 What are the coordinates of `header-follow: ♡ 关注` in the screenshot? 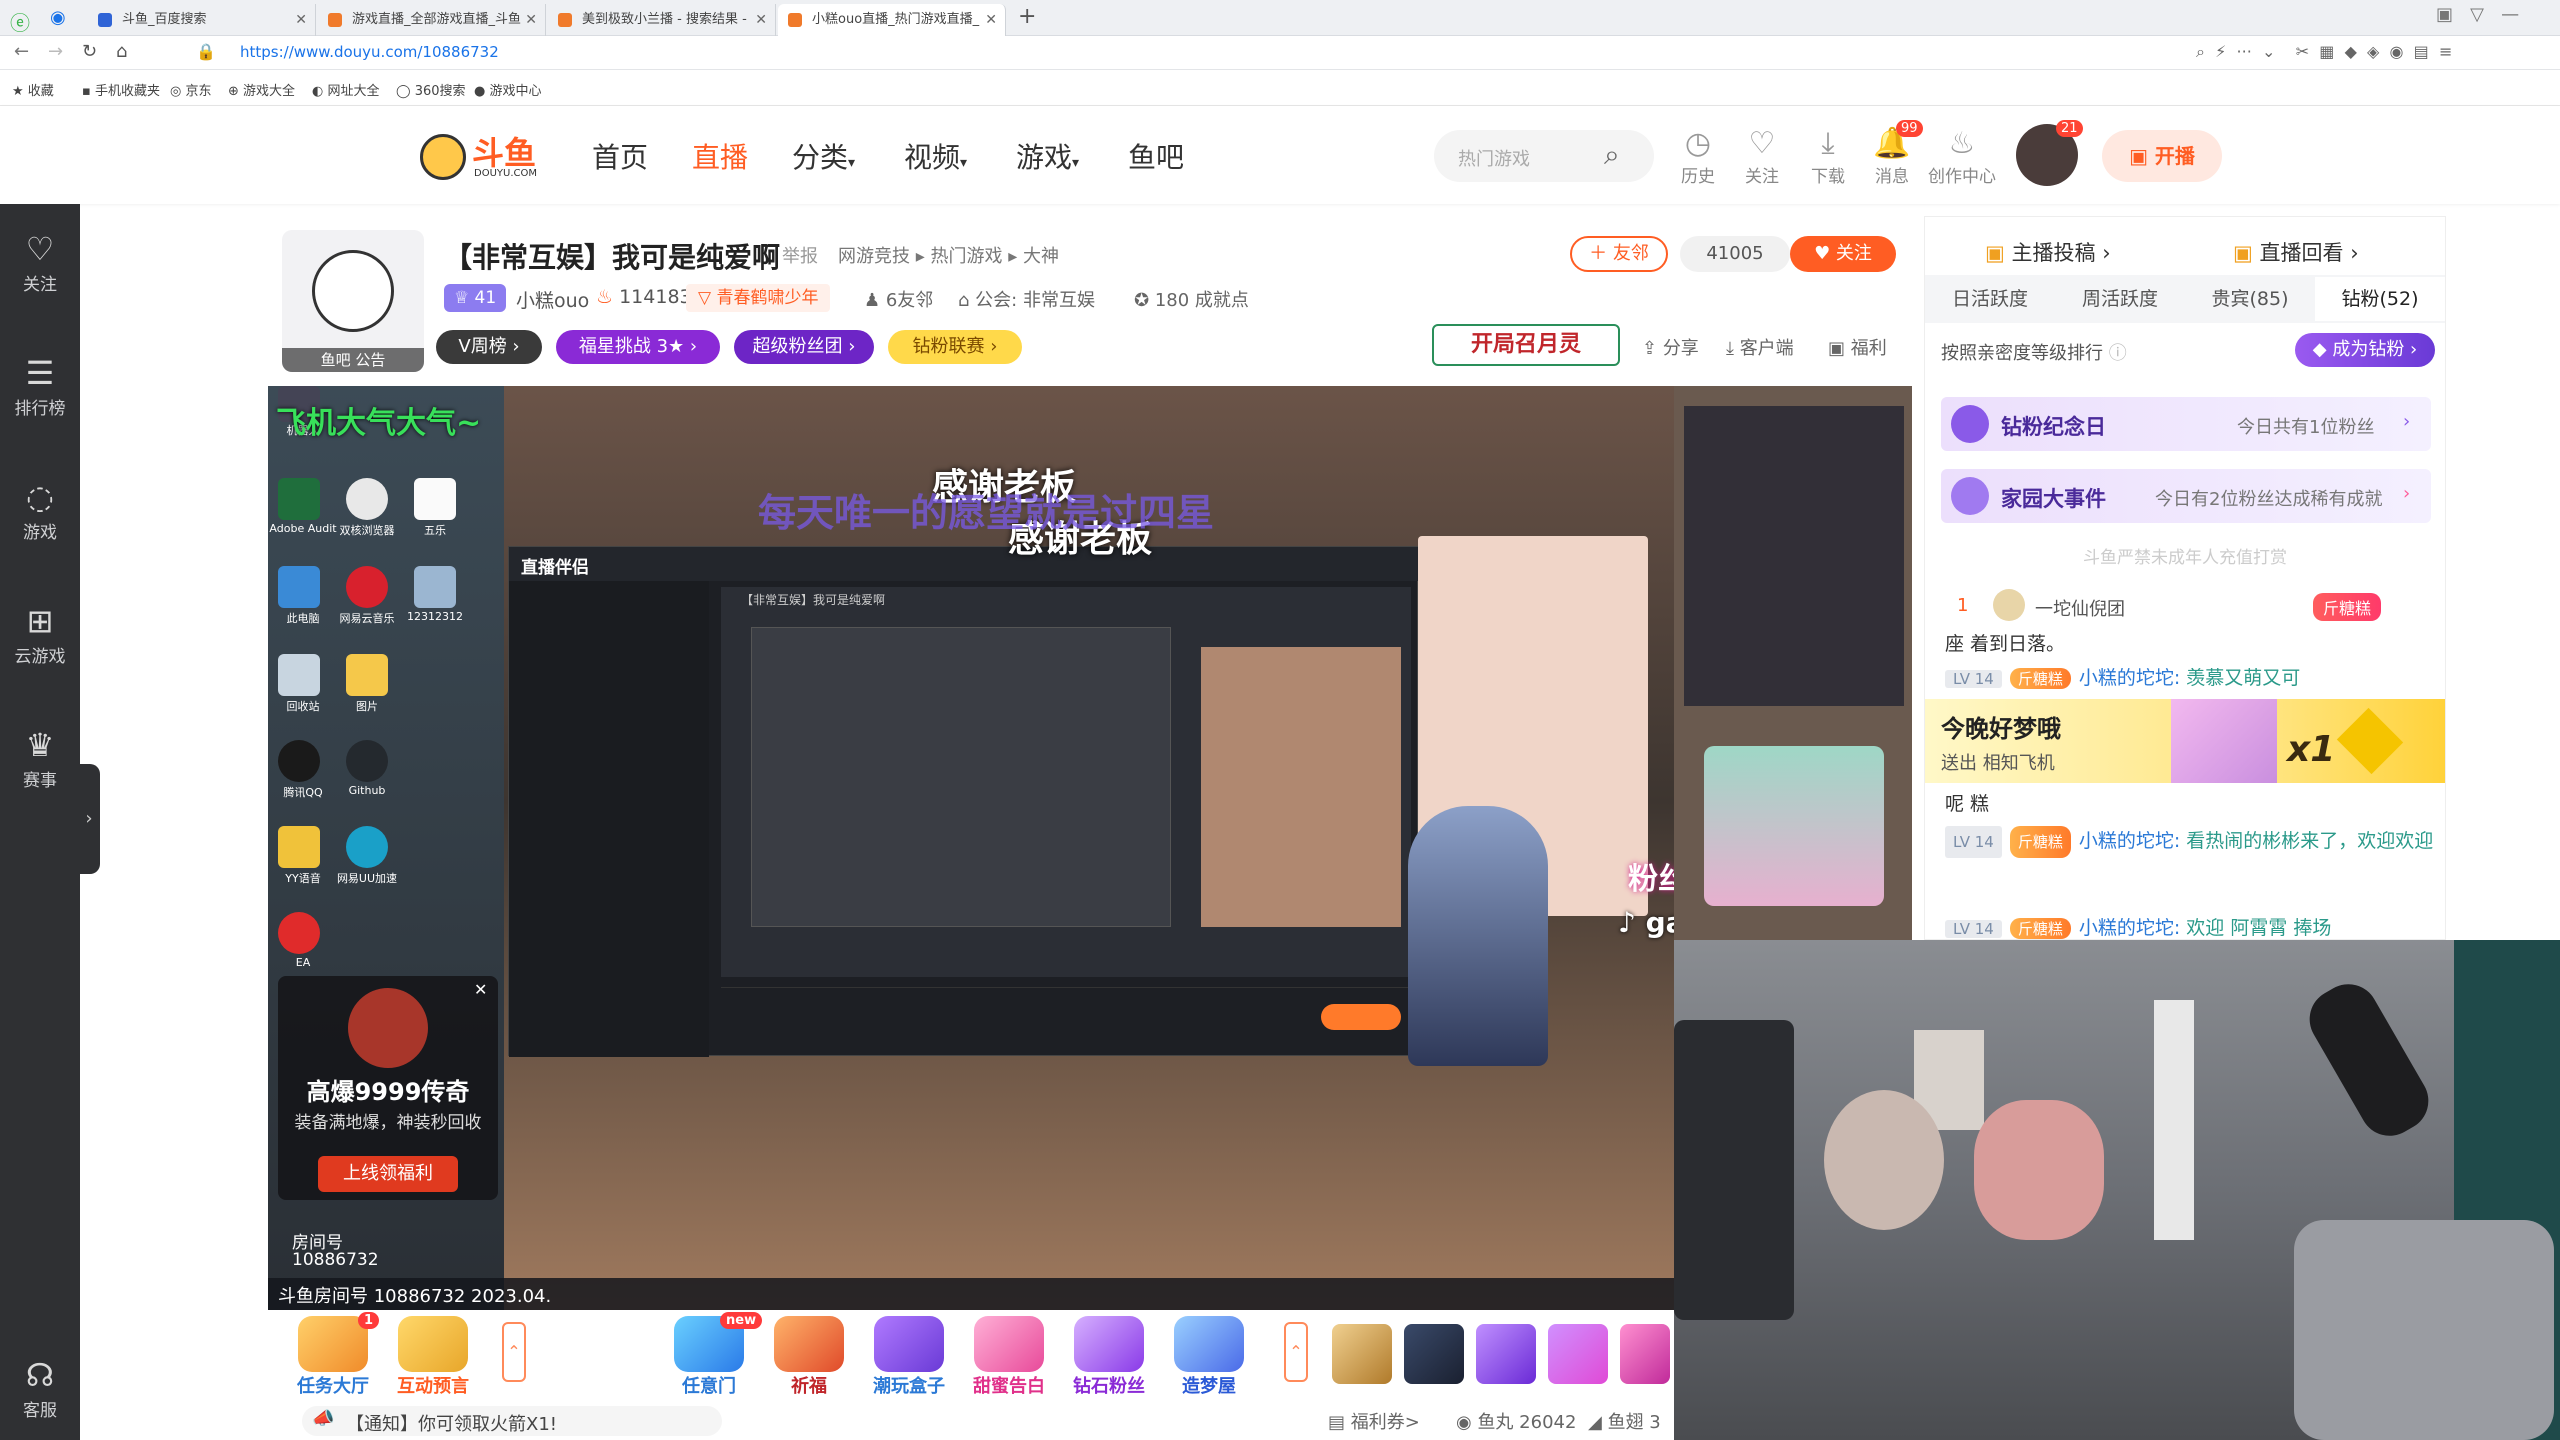 It's located at (1762, 156).